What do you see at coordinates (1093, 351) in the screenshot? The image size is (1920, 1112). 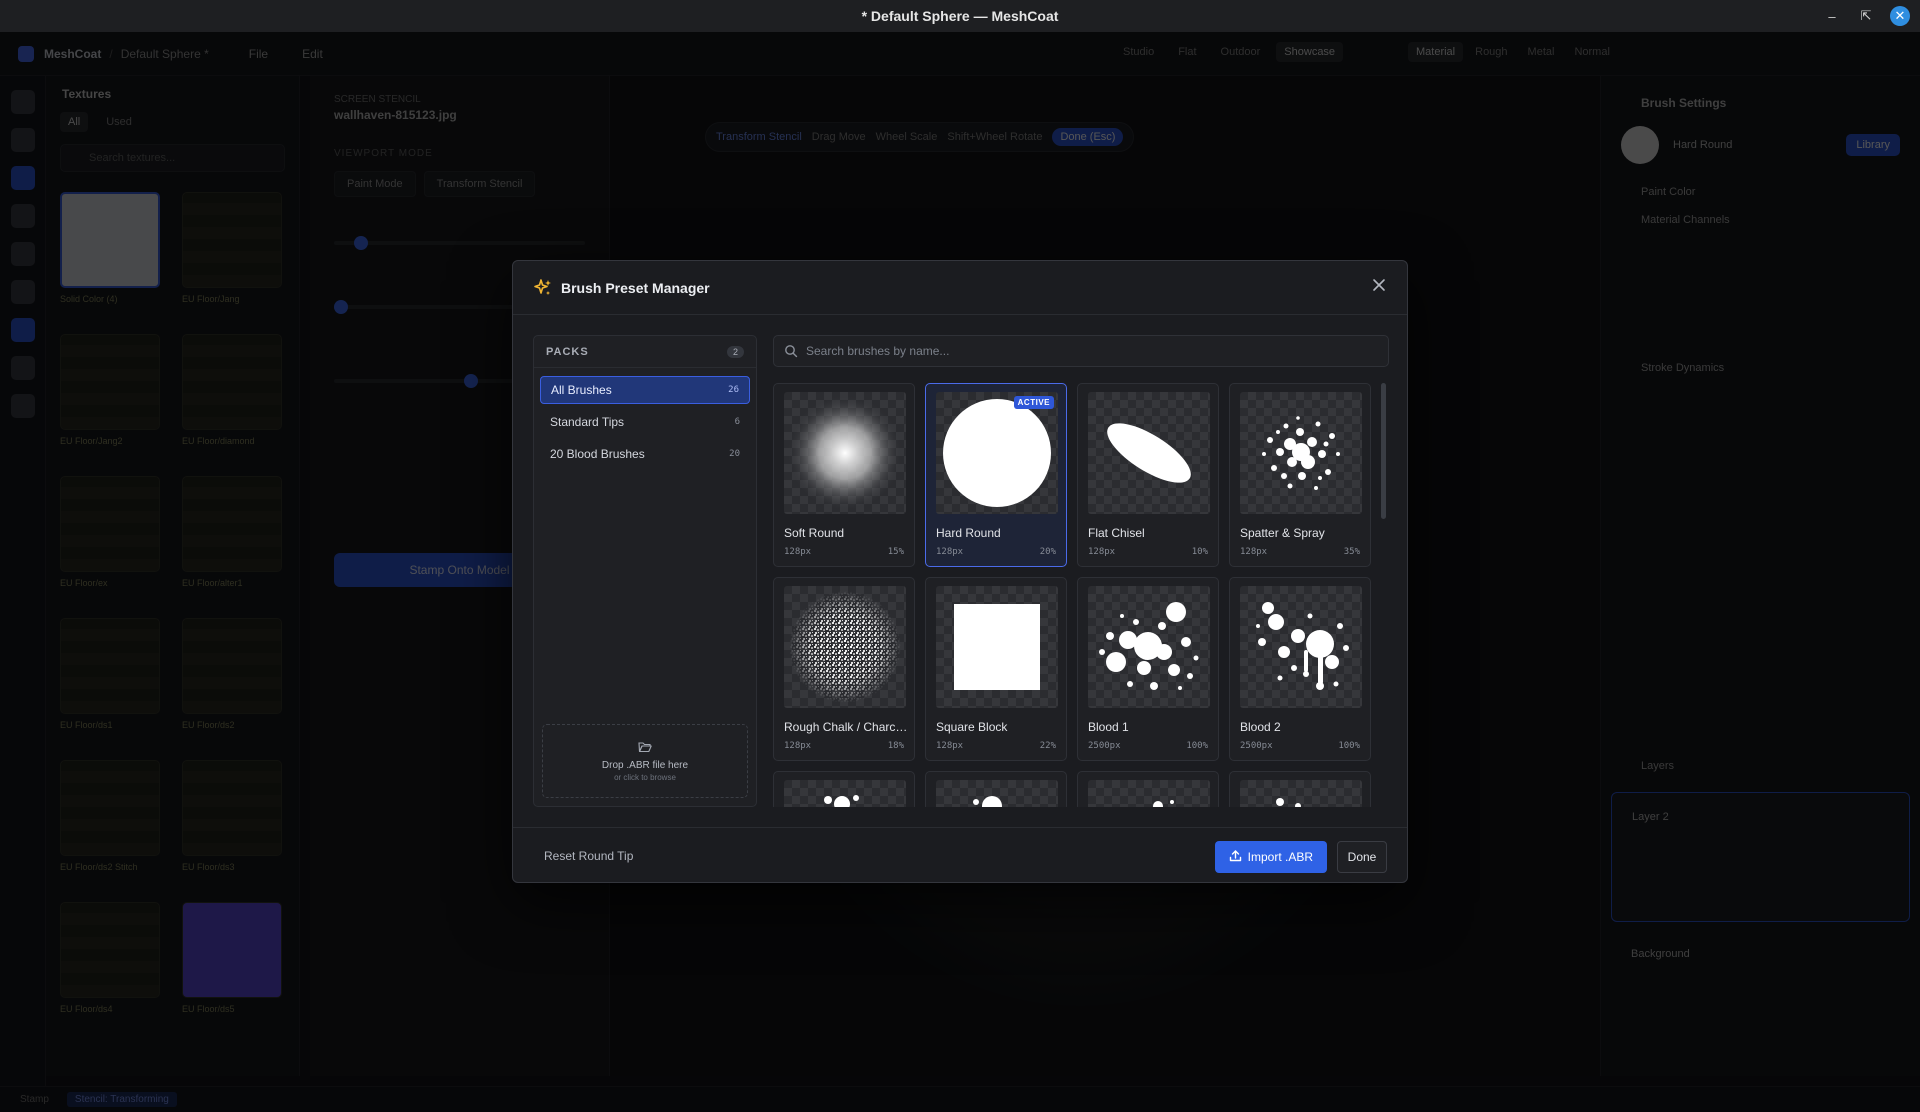 I see `brush-search-input` at bounding box center [1093, 351].